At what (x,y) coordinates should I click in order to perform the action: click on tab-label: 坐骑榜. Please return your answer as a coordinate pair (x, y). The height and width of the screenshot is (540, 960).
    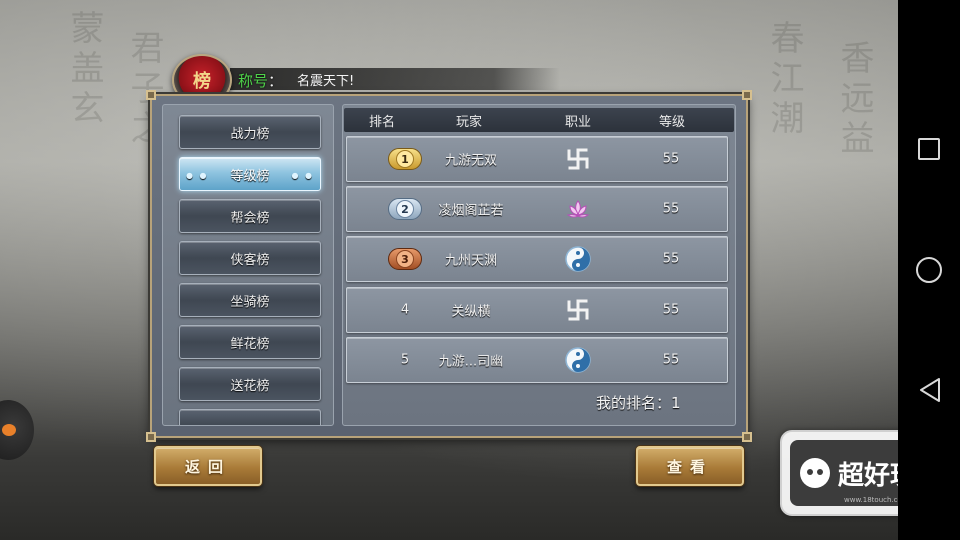
    Looking at the image, I should click on (250, 302).